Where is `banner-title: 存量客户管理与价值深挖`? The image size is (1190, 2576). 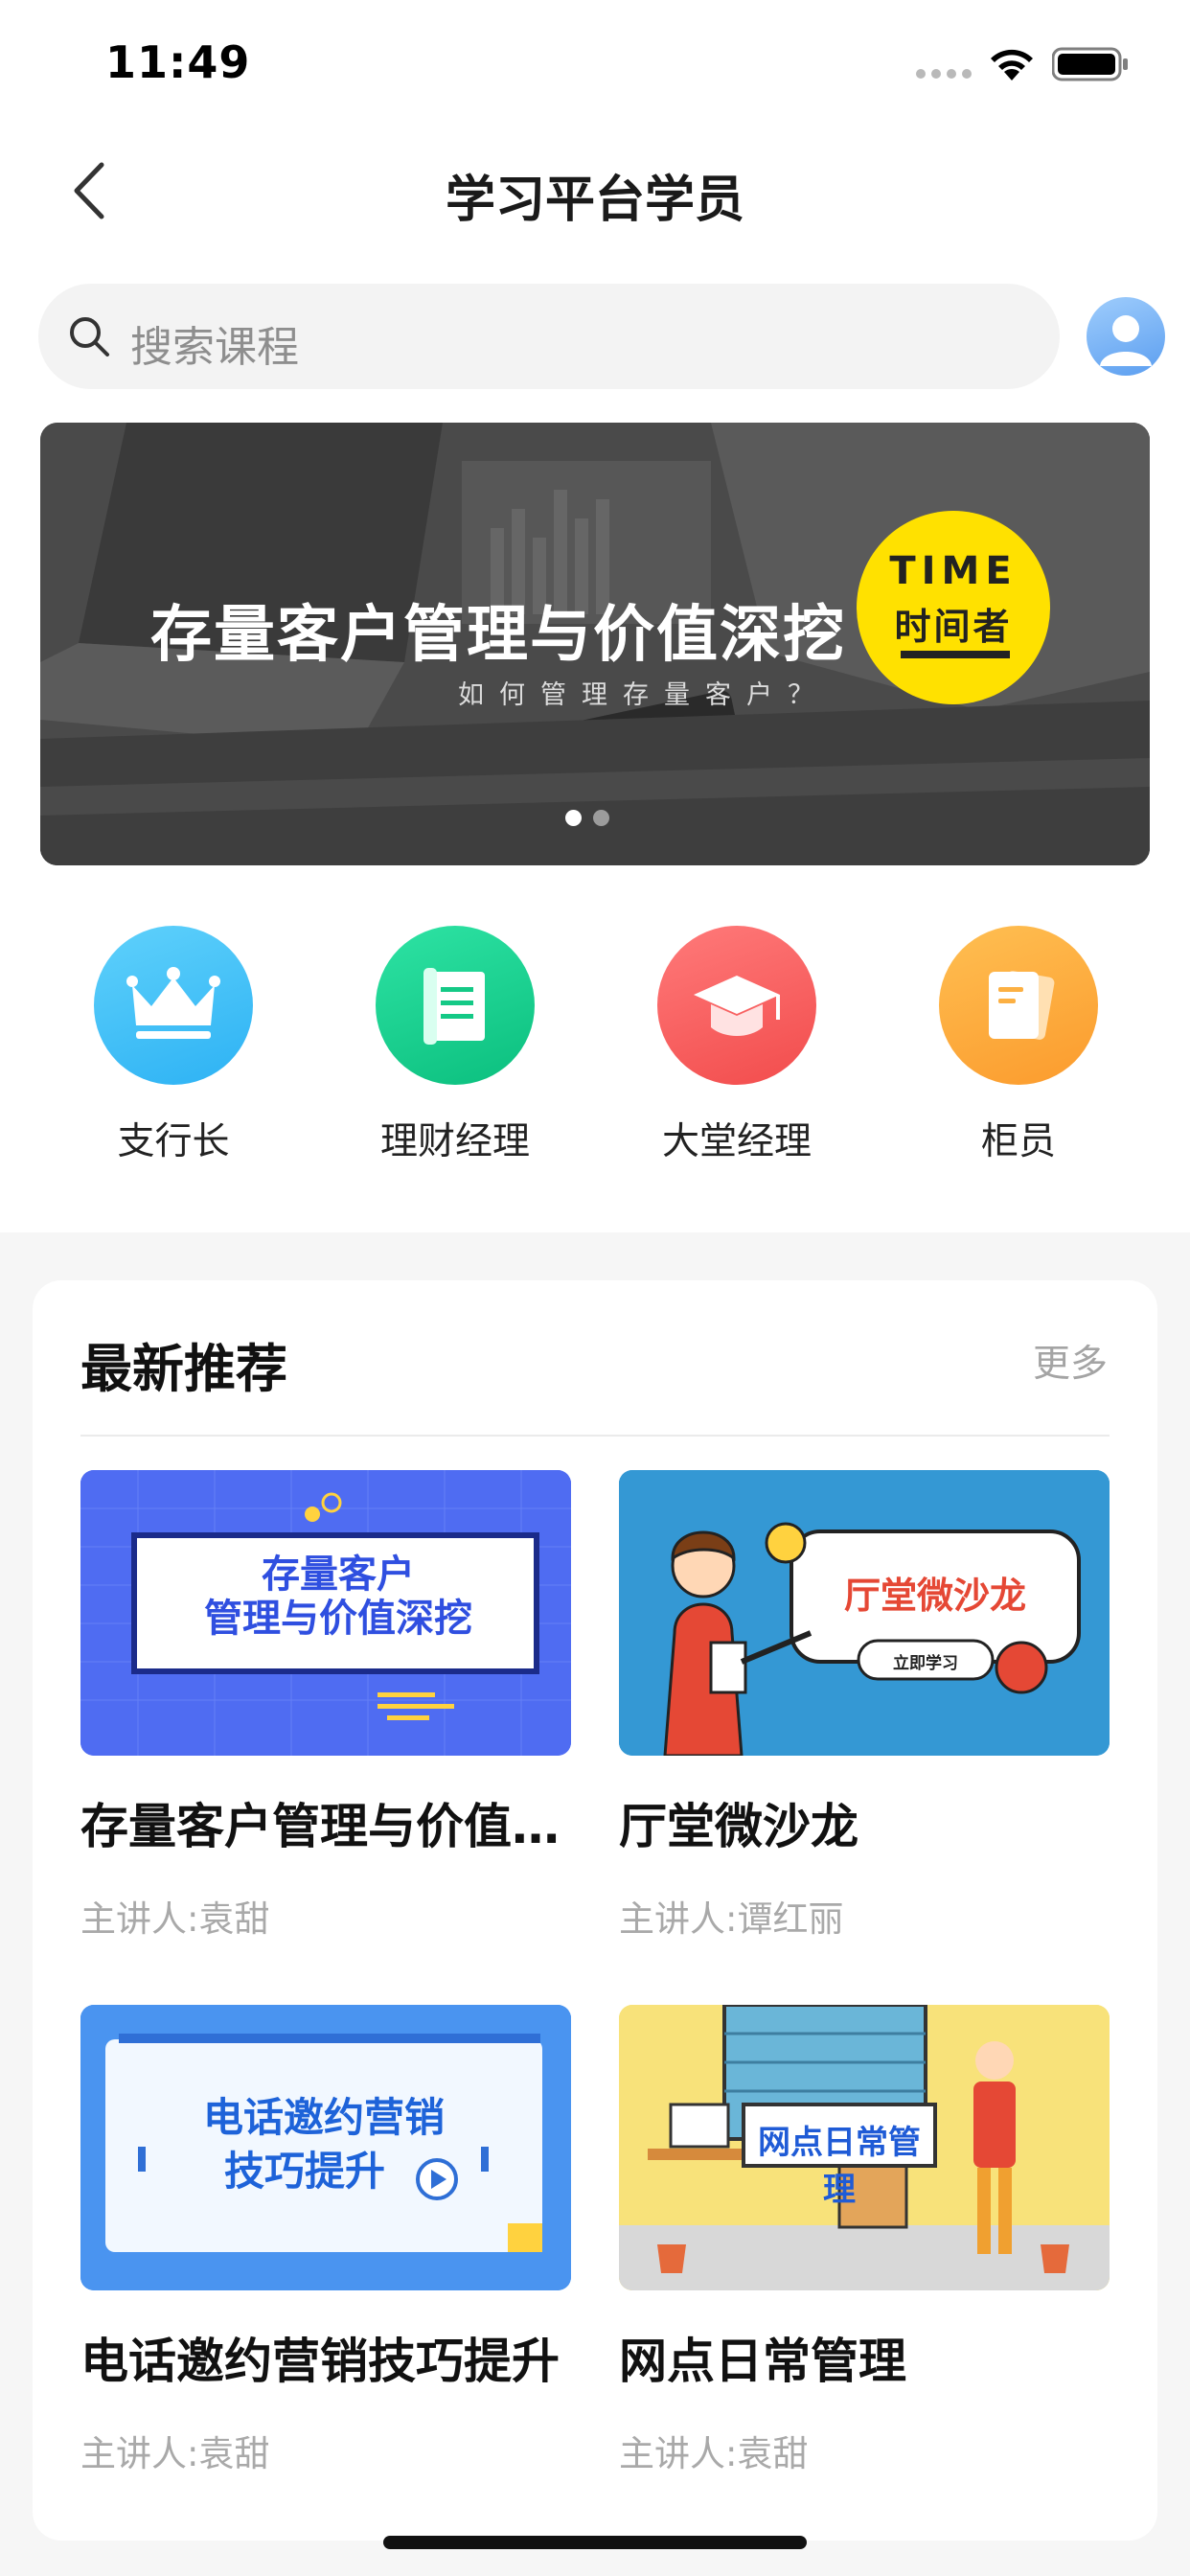
banner-title: 存量客户管理与价值深挖 is located at coordinates (498, 635).